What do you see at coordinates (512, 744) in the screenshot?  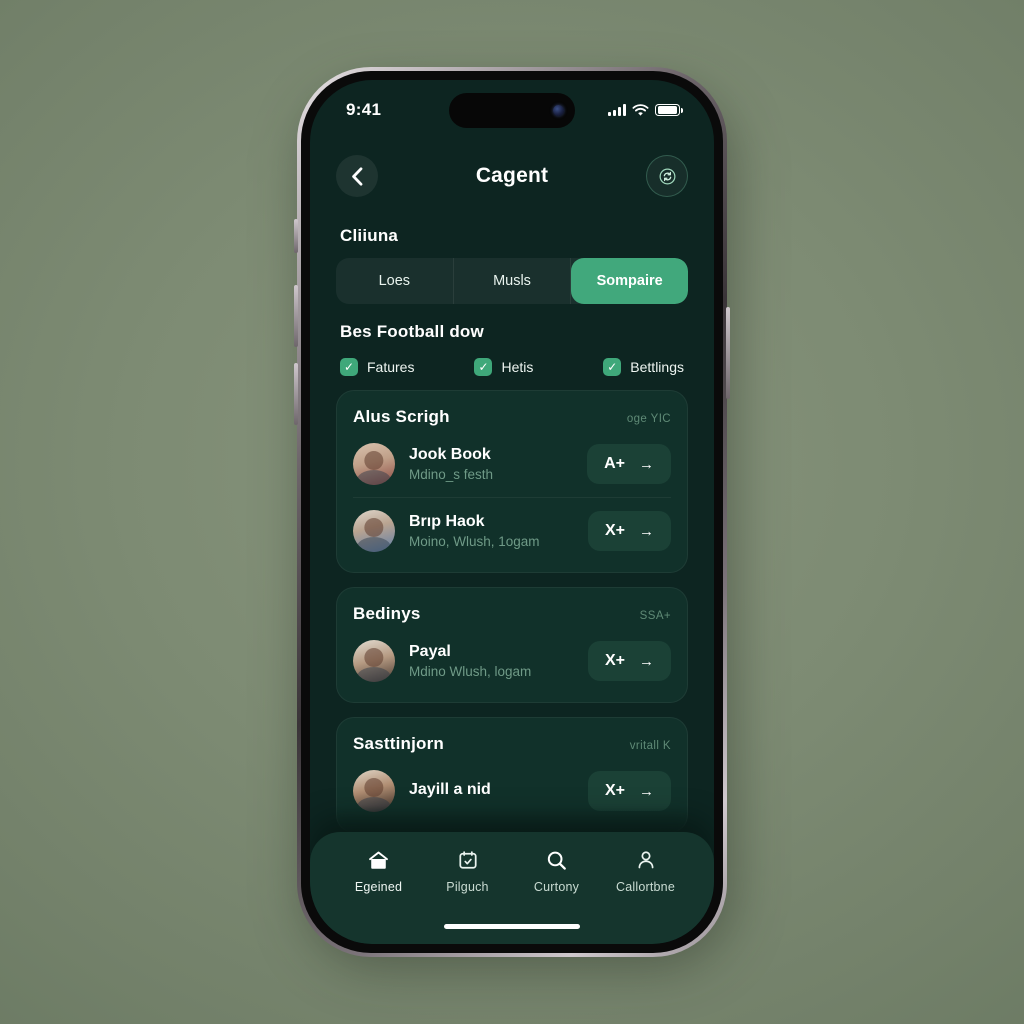 I see `card-header: Sasttinjorn vritall K` at bounding box center [512, 744].